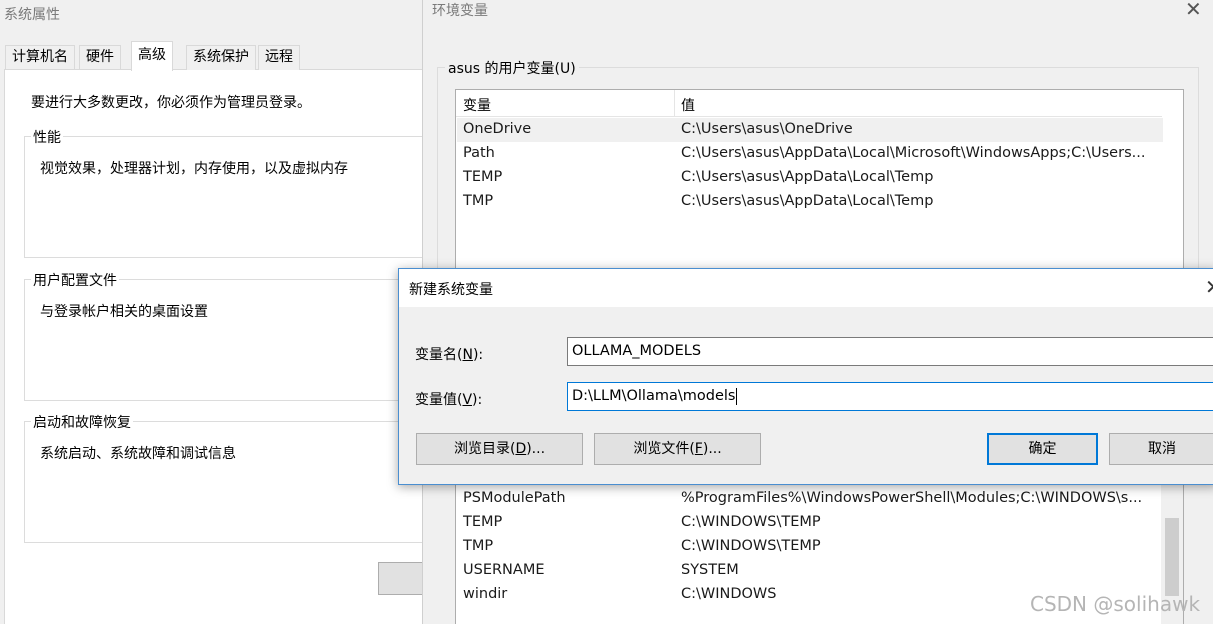 Image resolution: width=1213 pixels, height=624 pixels. What do you see at coordinates (460, 11) in the screenshot?
I see `environment-variables-title: 环境变量` at bounding box center [460, 11].